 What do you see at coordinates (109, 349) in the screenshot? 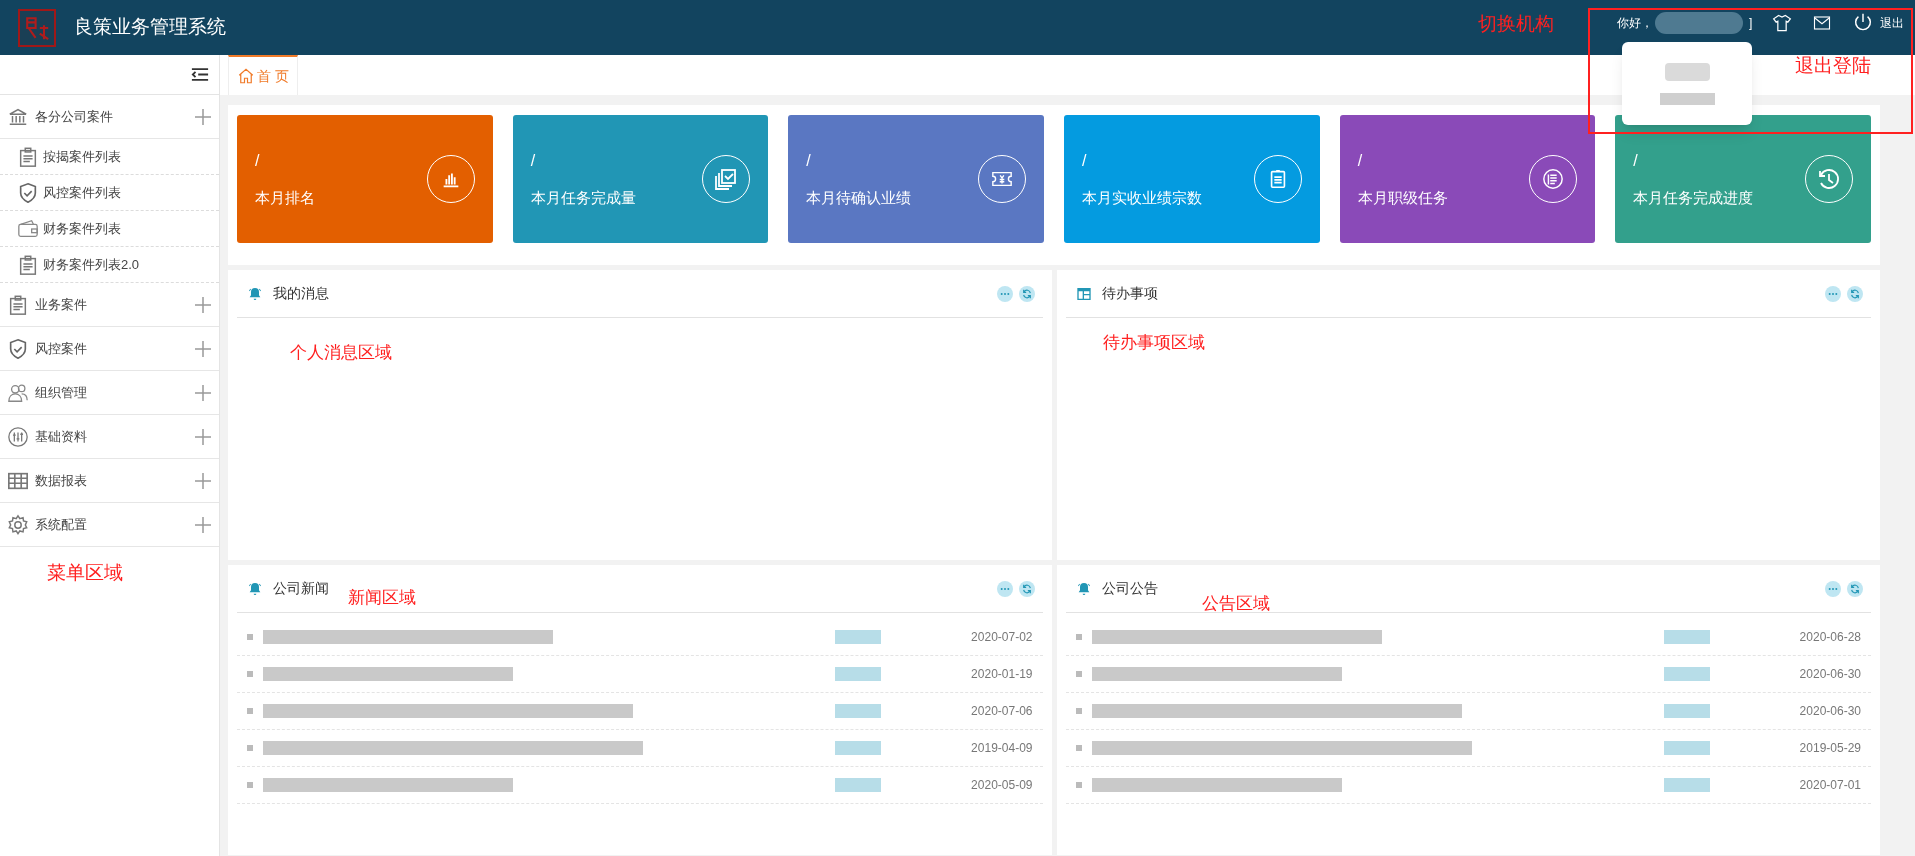
I see `menu-item: 风控案件` at bounding box center [109, 349].